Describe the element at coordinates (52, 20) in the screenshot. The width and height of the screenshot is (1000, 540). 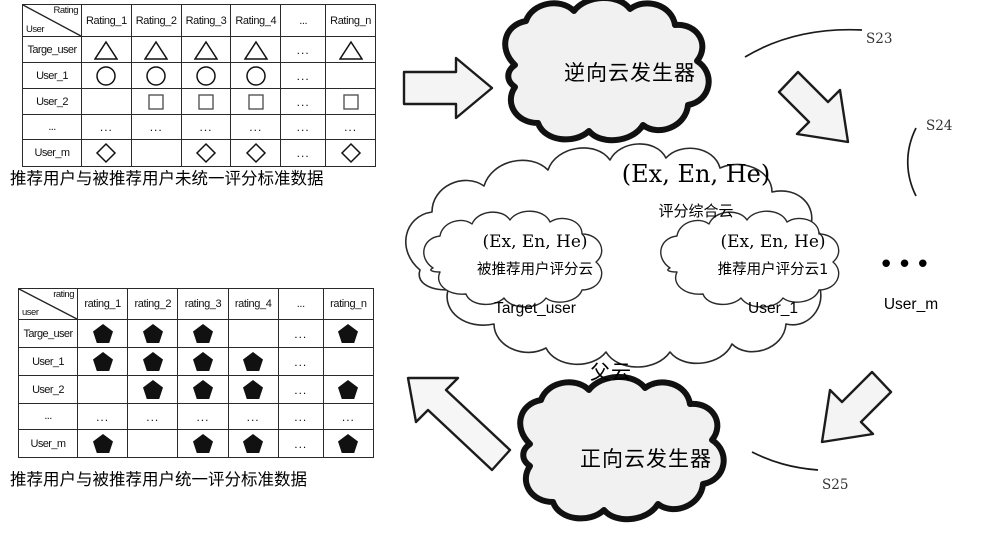
I see `table-corner-cell: Rating User` at that location.